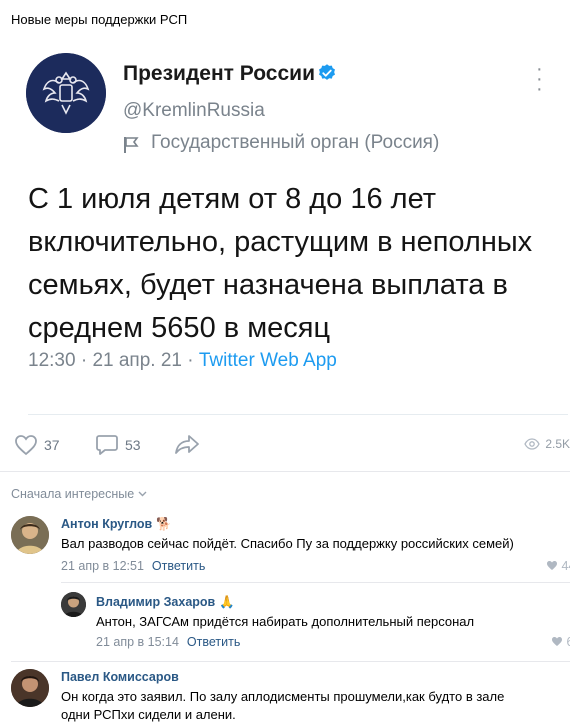 The image size is (570, 728). I want to click on tweet-time: 12:30, so click(52, 360).